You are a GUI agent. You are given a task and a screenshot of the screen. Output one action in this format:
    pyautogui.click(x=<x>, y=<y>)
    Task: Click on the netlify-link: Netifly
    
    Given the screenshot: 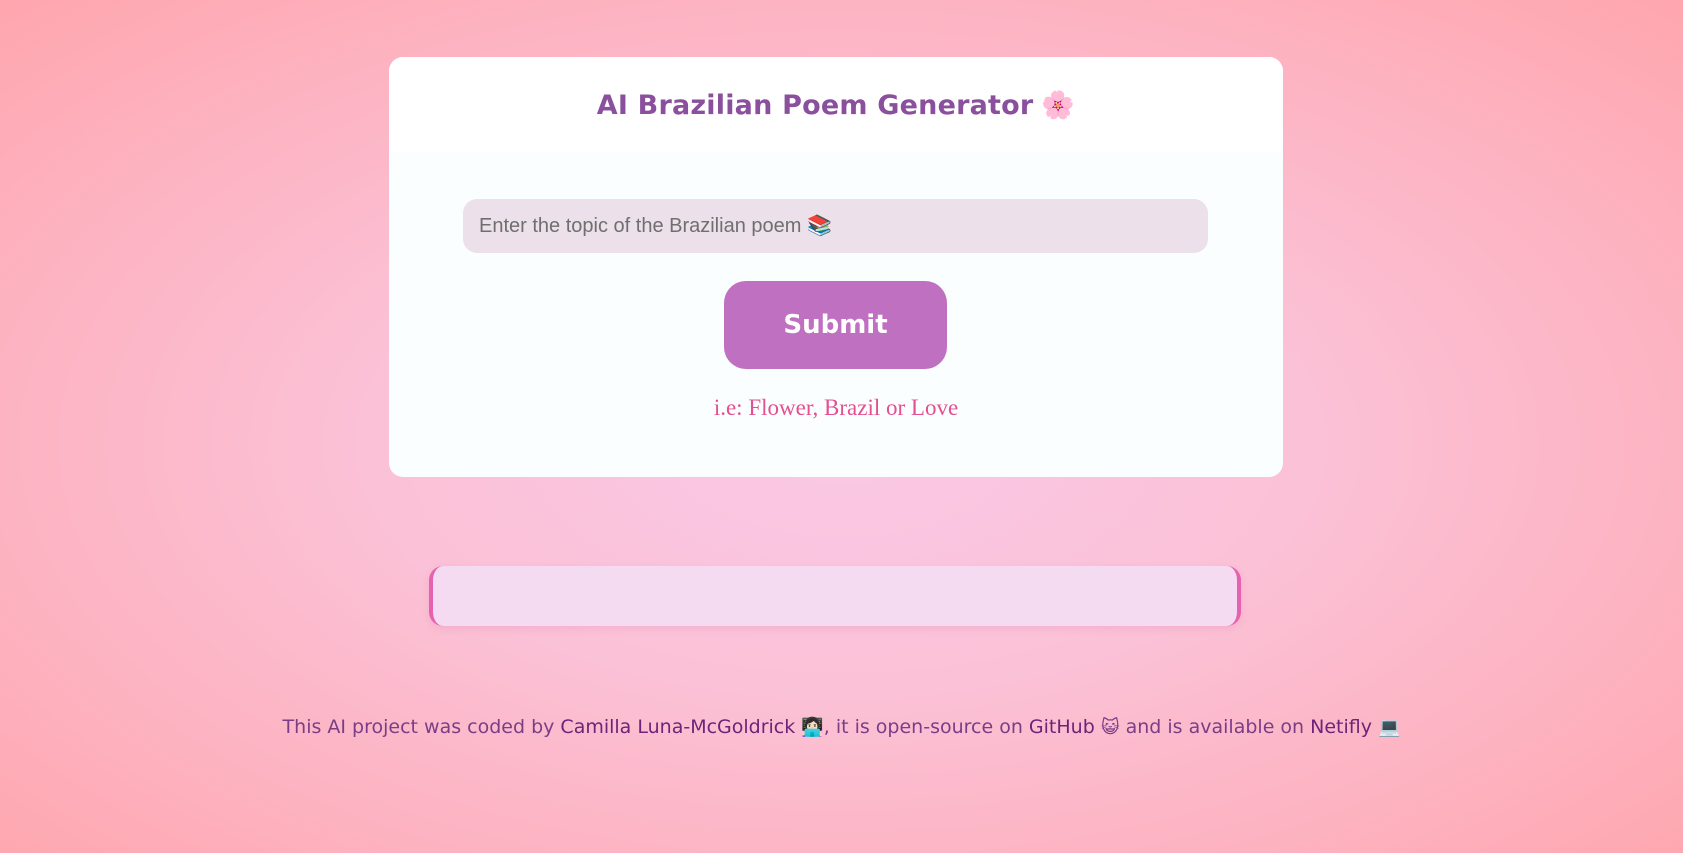 What is the action you would take?
    pyautogui.click(x=1341, y=727)
    